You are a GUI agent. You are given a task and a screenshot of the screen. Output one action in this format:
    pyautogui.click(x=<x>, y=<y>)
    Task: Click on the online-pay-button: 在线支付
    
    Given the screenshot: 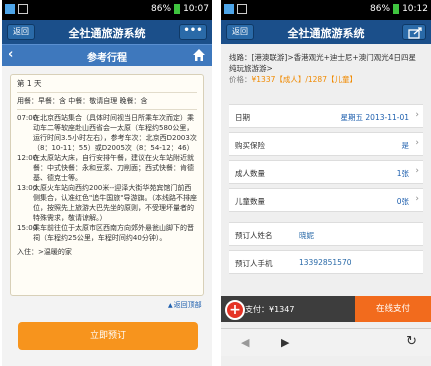 What is the action you would take?
    pyautogui.click(x=393, y=309)
    